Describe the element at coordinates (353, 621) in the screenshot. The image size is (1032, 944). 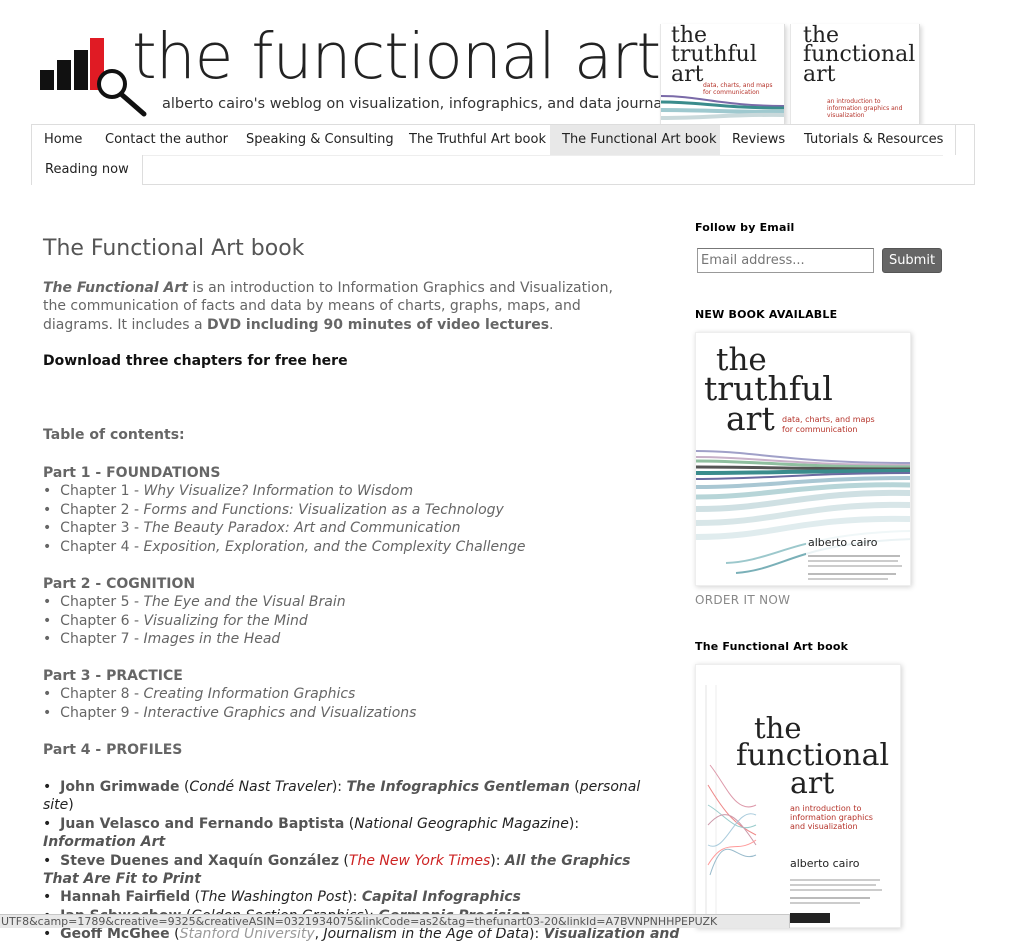
I see `chapter-item: • Chapter 6 - Visualizing for the Mind` at that location.